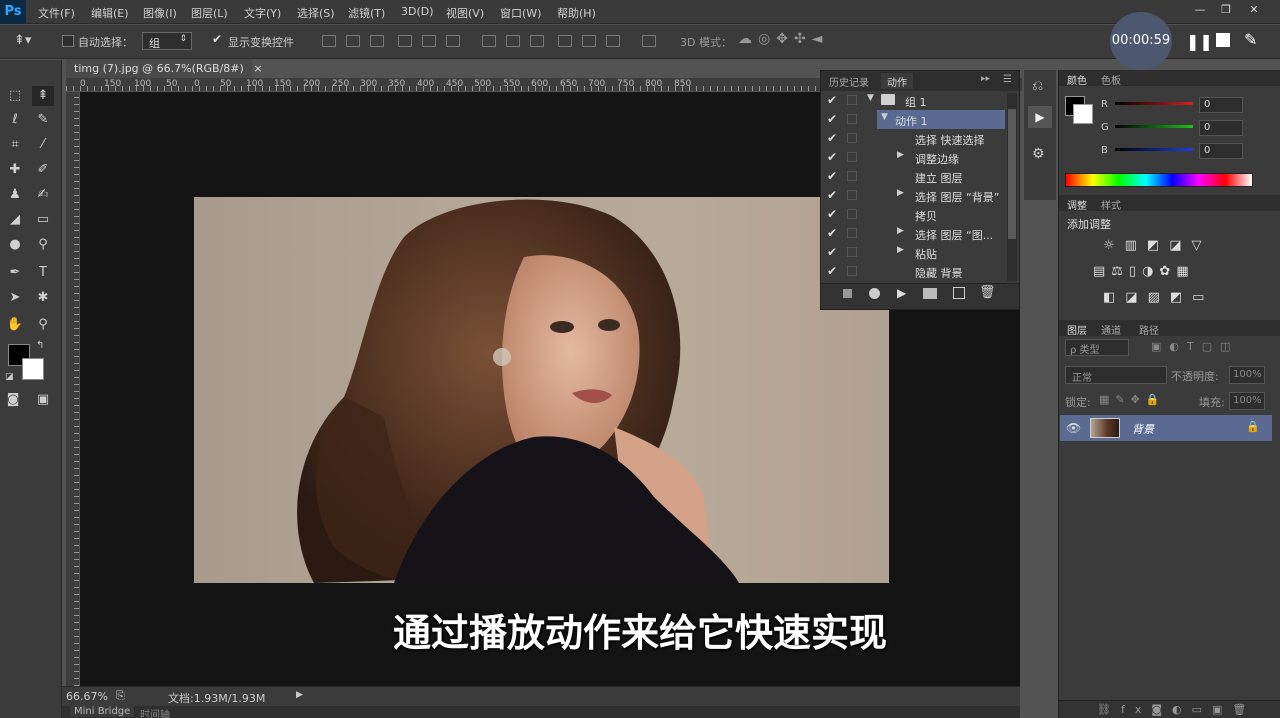 The height and width of the screenshot is (718, 1280). What do you see at coordinates (43, 400) in the screenshot?
I see `screen-mode-icon: ▣` at bounding box center [43, 400].